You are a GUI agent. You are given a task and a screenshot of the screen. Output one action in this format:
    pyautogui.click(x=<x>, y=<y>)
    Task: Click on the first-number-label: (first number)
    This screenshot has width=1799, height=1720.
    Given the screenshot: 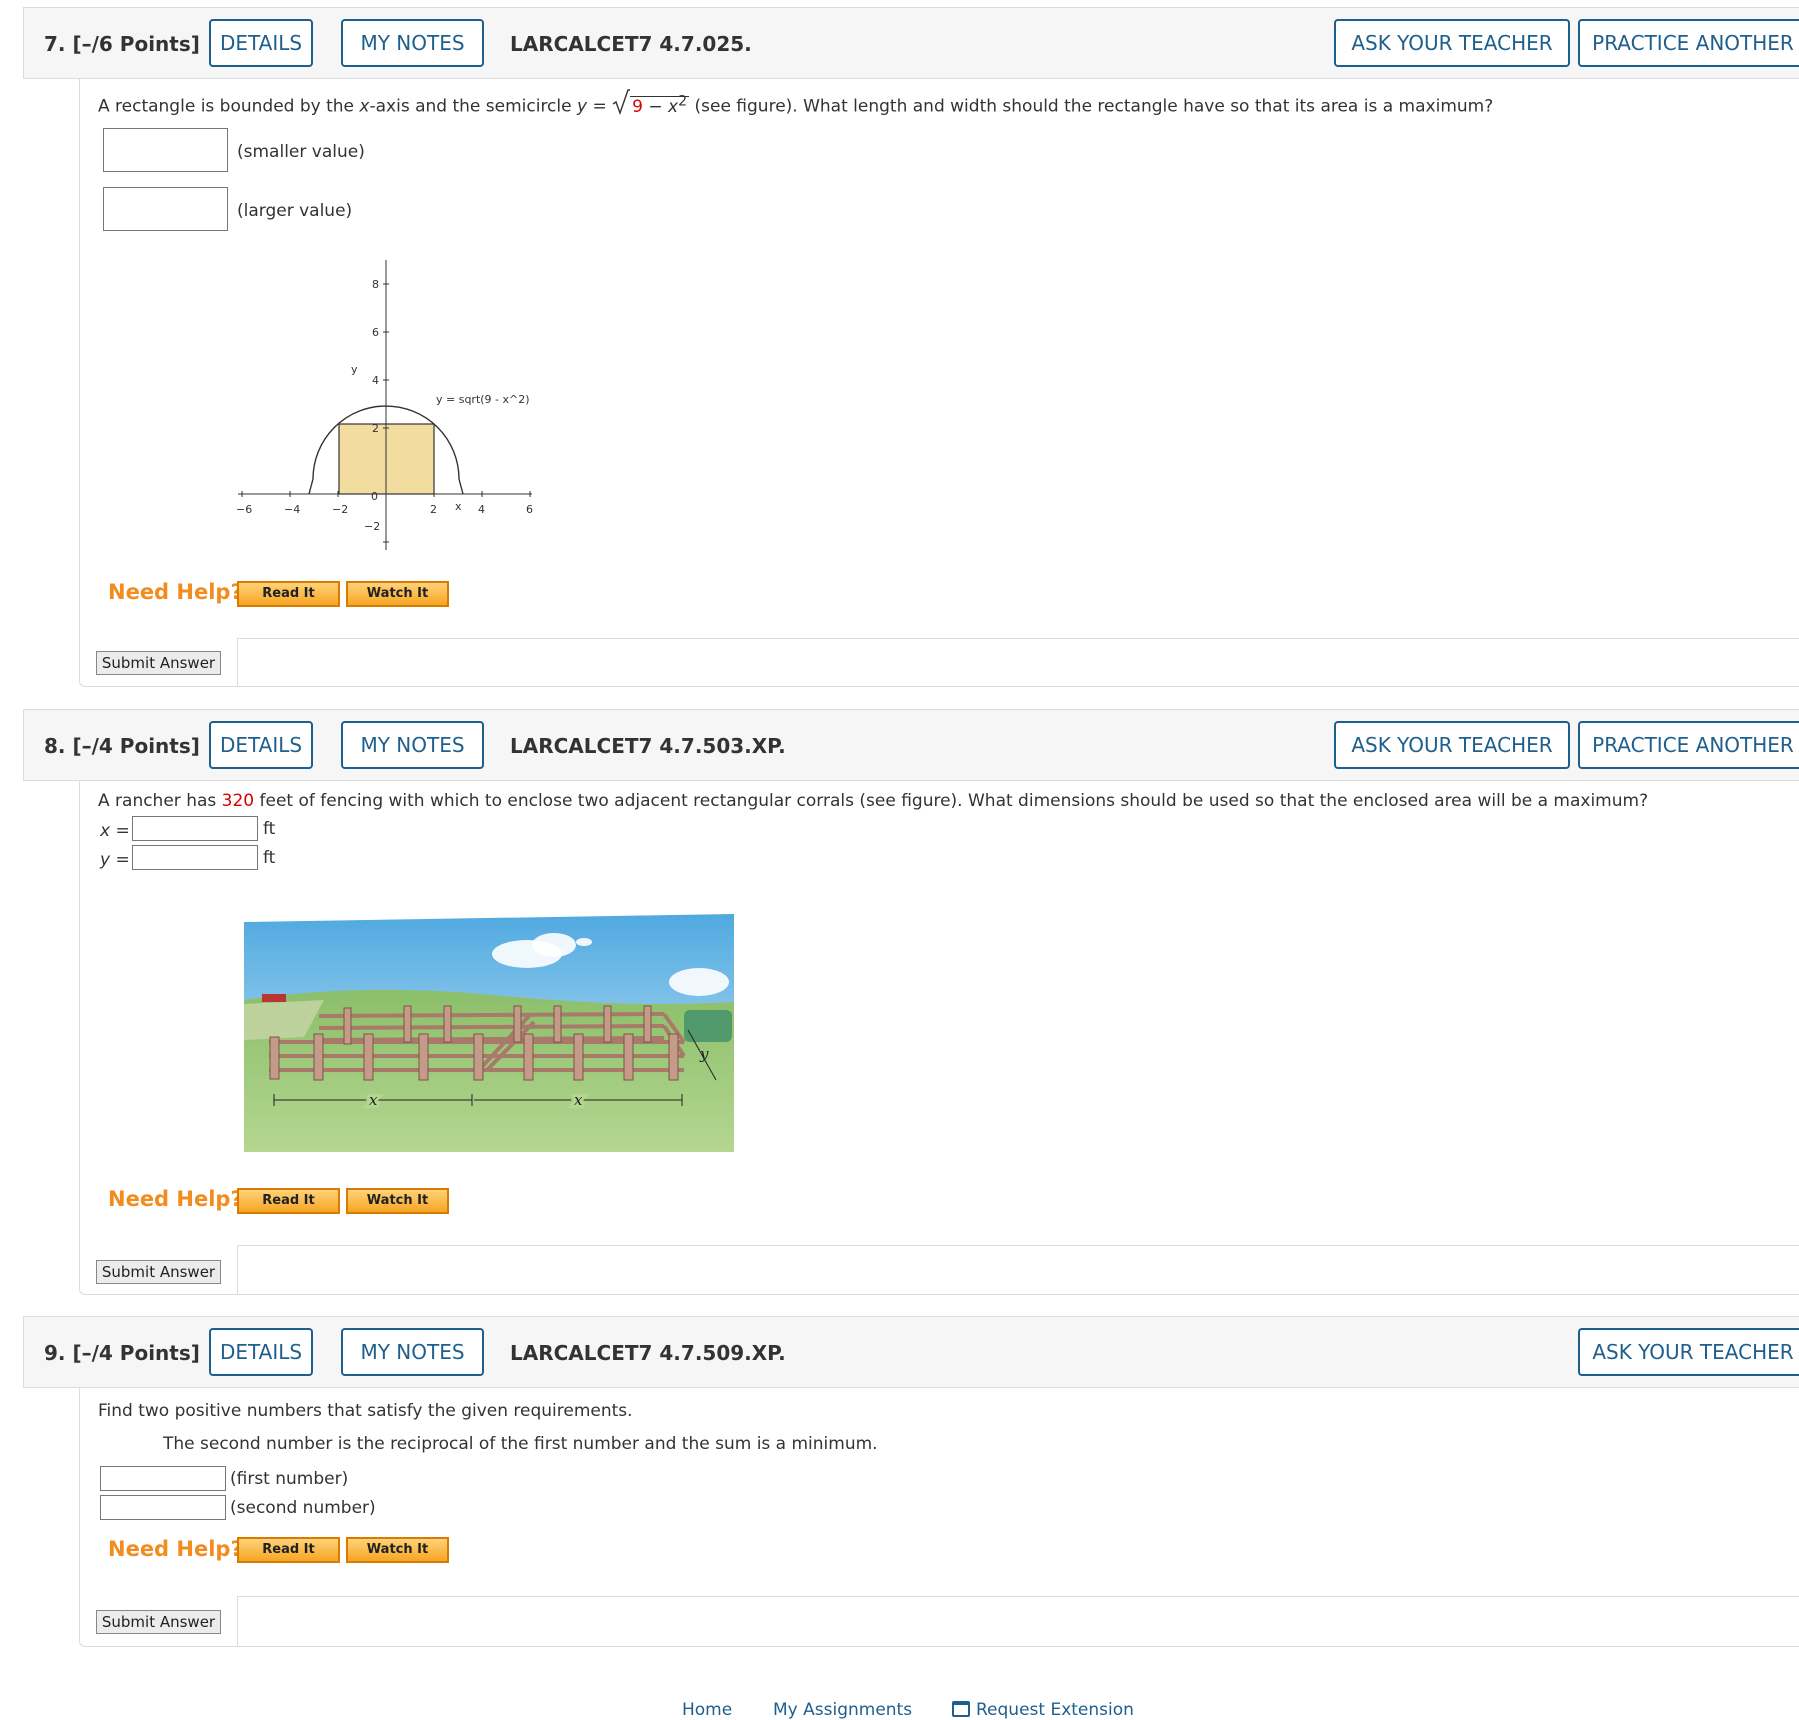 What is the action you would take?
    pyautogui.click(x=289, y=1479)
    